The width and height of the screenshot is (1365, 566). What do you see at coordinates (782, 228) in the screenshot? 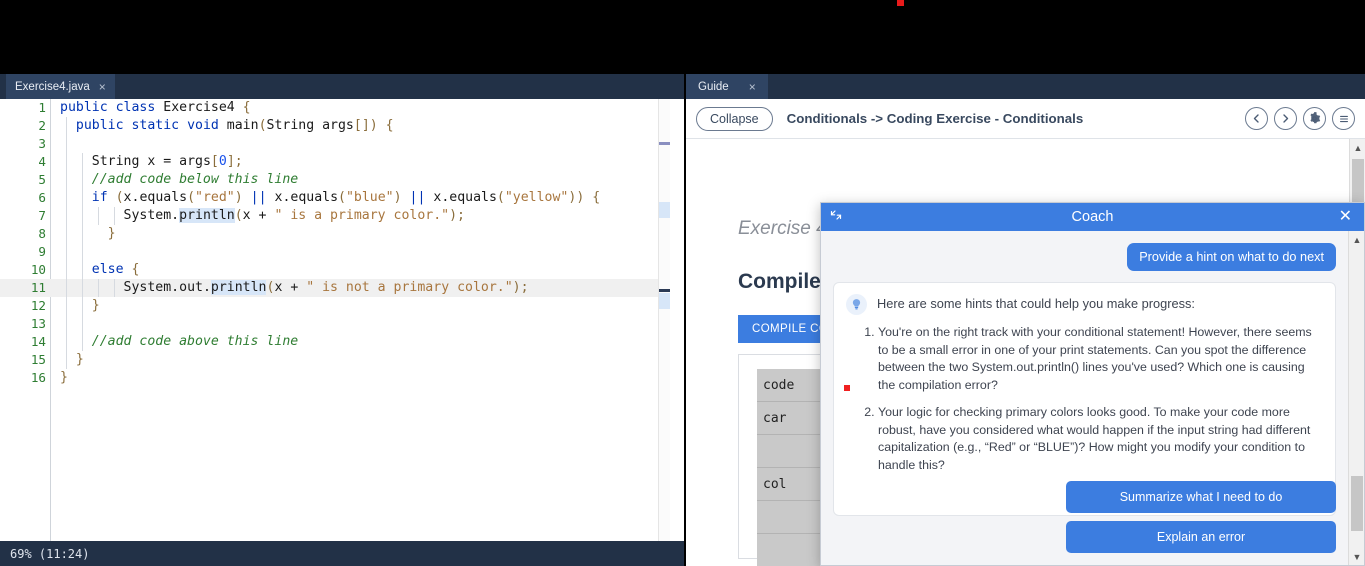
I see `exercise-label: Exercise 4` at bounding box center [782, 228].